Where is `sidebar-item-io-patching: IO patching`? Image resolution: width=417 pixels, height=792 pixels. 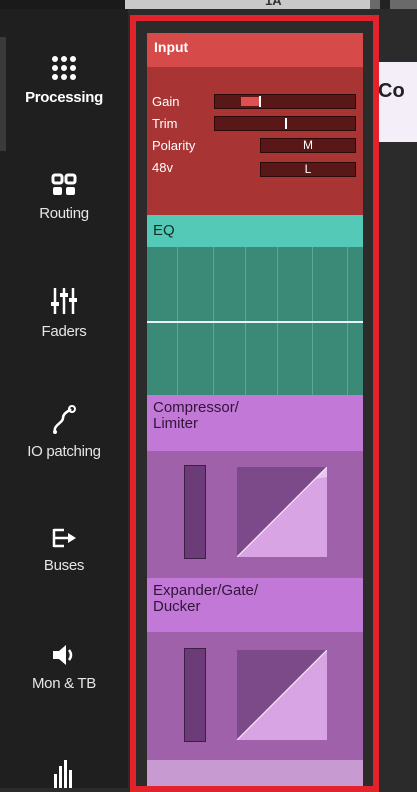
sidebar-item-io-patching: IO patching is located at coordinates (64, 432).